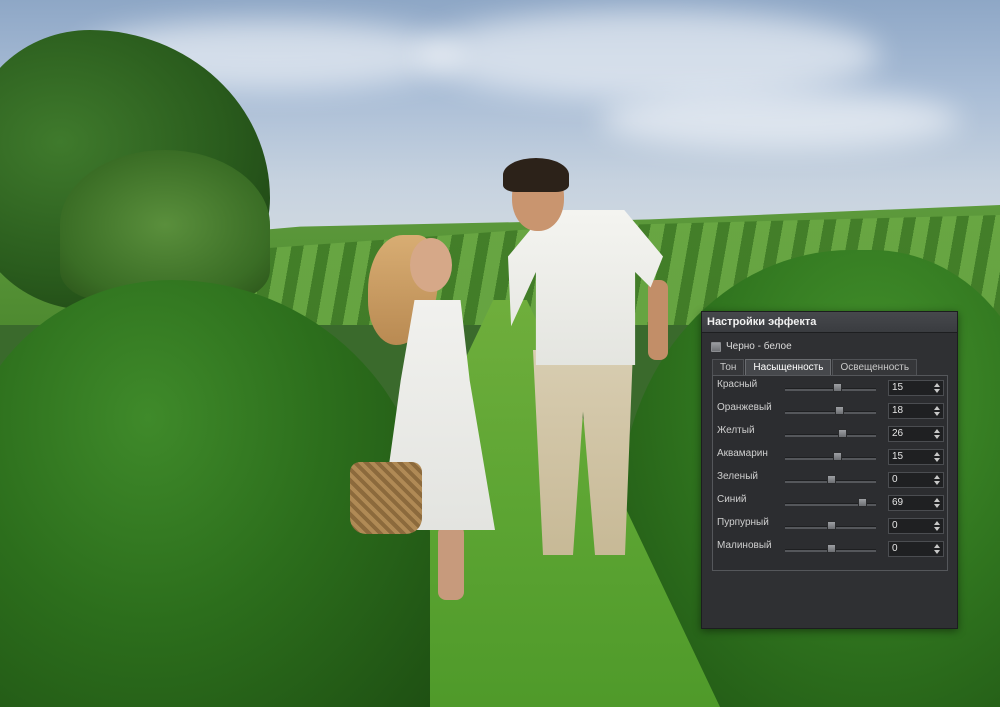 The width and height of the screenshot is (1000, 707). Describe the element at coordinates (451, 562) in the screenshot. I see `woman-legs` at that location.